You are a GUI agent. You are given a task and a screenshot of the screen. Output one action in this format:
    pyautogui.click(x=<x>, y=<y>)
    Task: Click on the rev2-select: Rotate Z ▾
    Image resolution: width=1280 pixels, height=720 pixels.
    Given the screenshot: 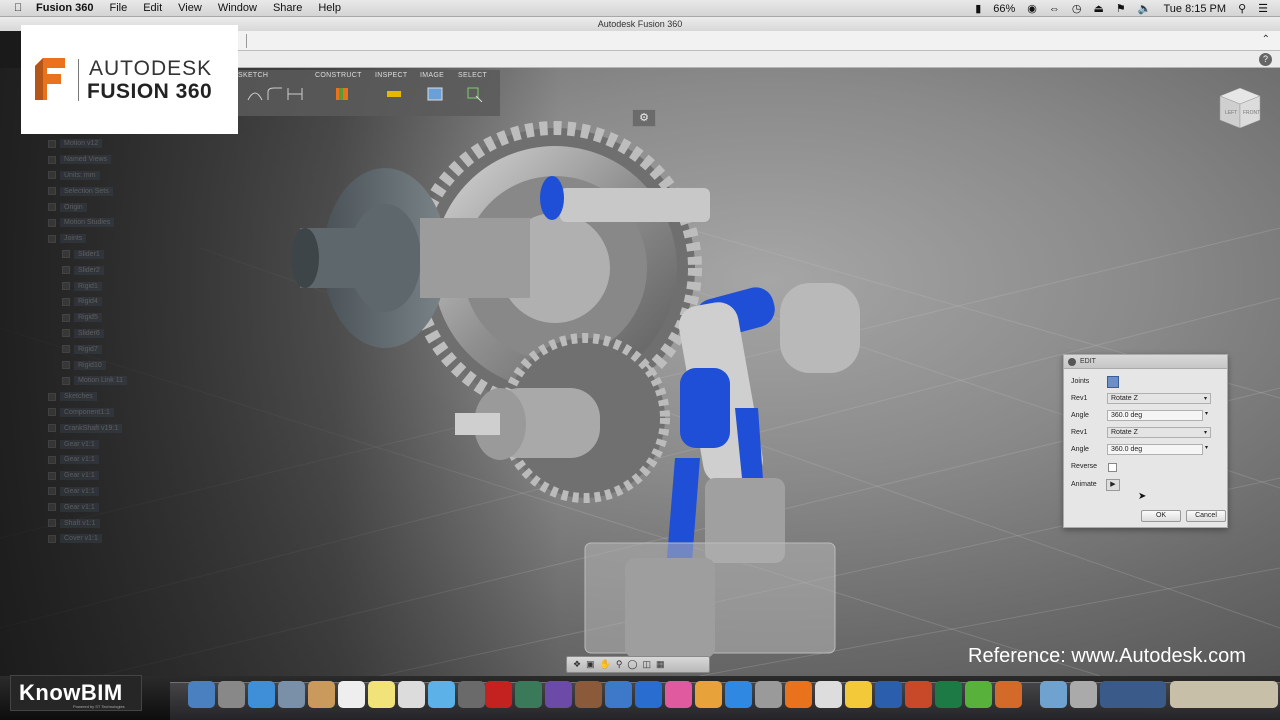 What is the action you would take?
    pyautogui.click(x=1159, y=432)
    